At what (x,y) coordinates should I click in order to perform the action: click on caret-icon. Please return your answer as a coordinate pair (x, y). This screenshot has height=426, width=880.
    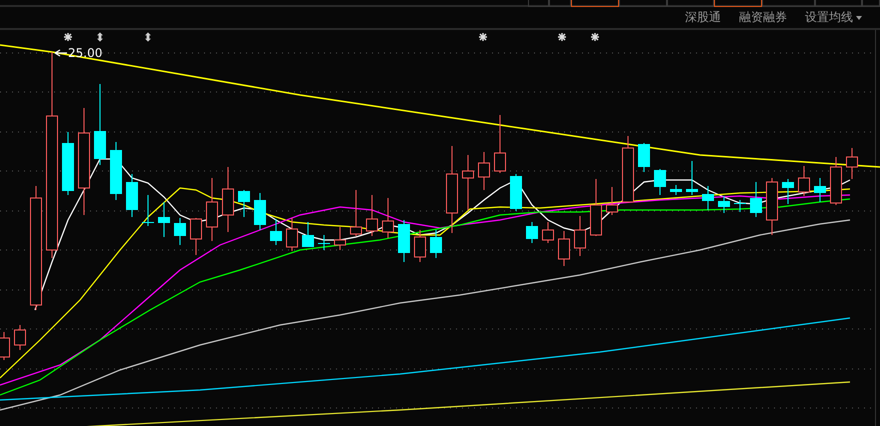
    Looking at the image, I should click on (859, 18).